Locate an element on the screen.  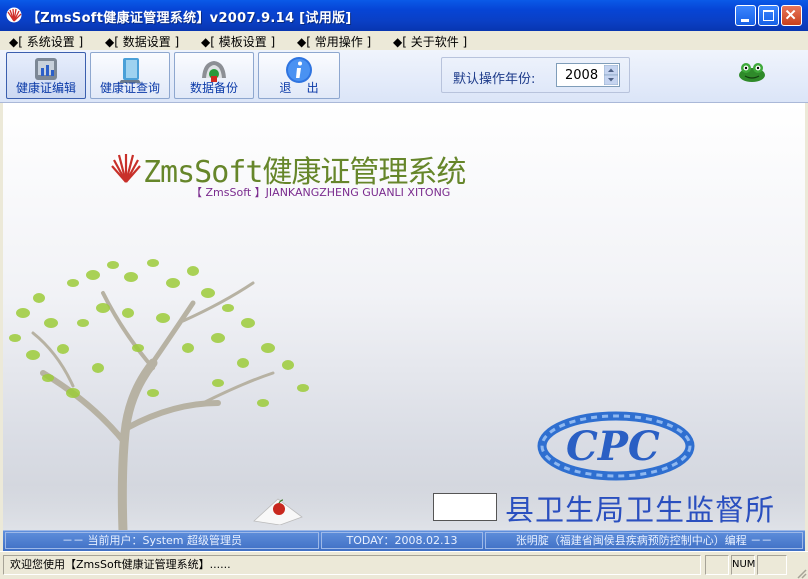
health-card-query-label: 健康证查询 is located at coordinates (129, 88).